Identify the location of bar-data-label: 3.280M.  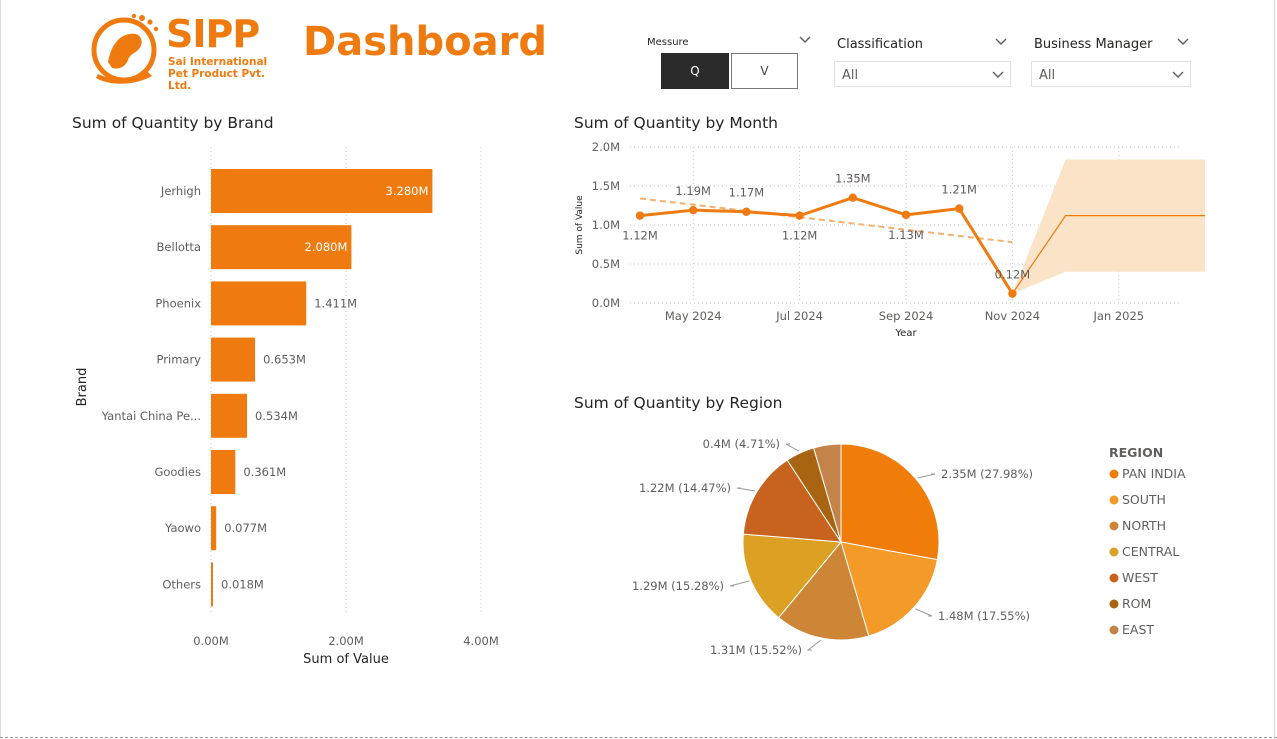
(407, 191).